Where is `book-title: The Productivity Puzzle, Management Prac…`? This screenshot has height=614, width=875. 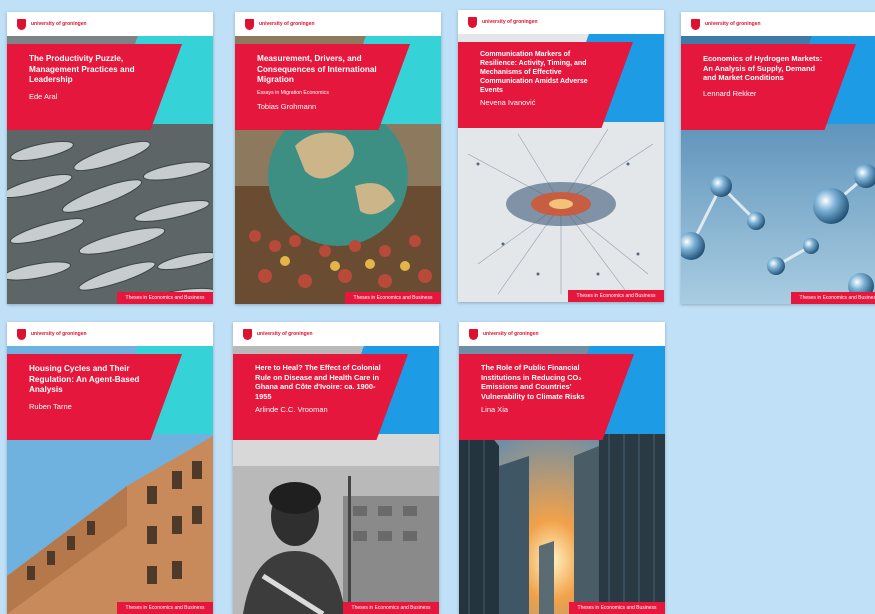 book-title: The Productivity Puzzle, Management Prac… is located at coordinates (82, 69).